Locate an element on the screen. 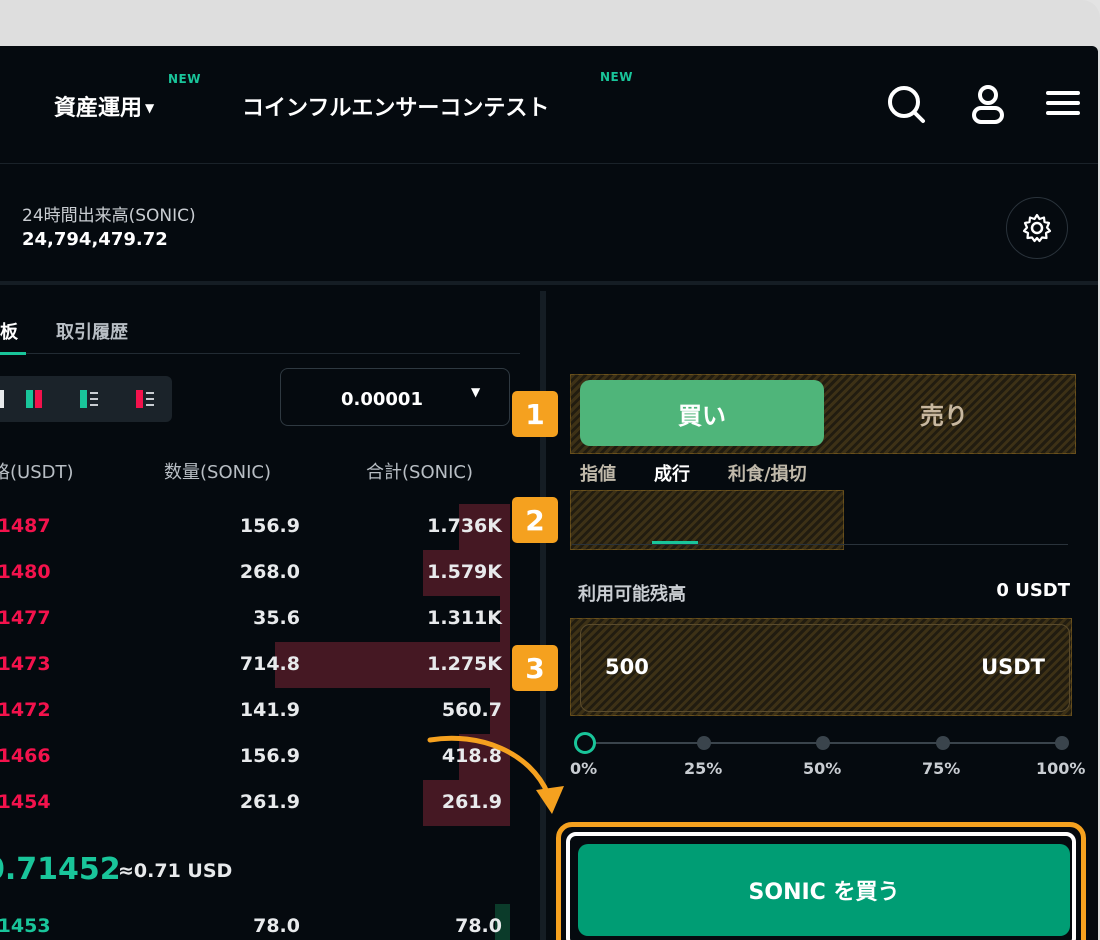  step-badge: 2 is located at coordinates (535, 520).